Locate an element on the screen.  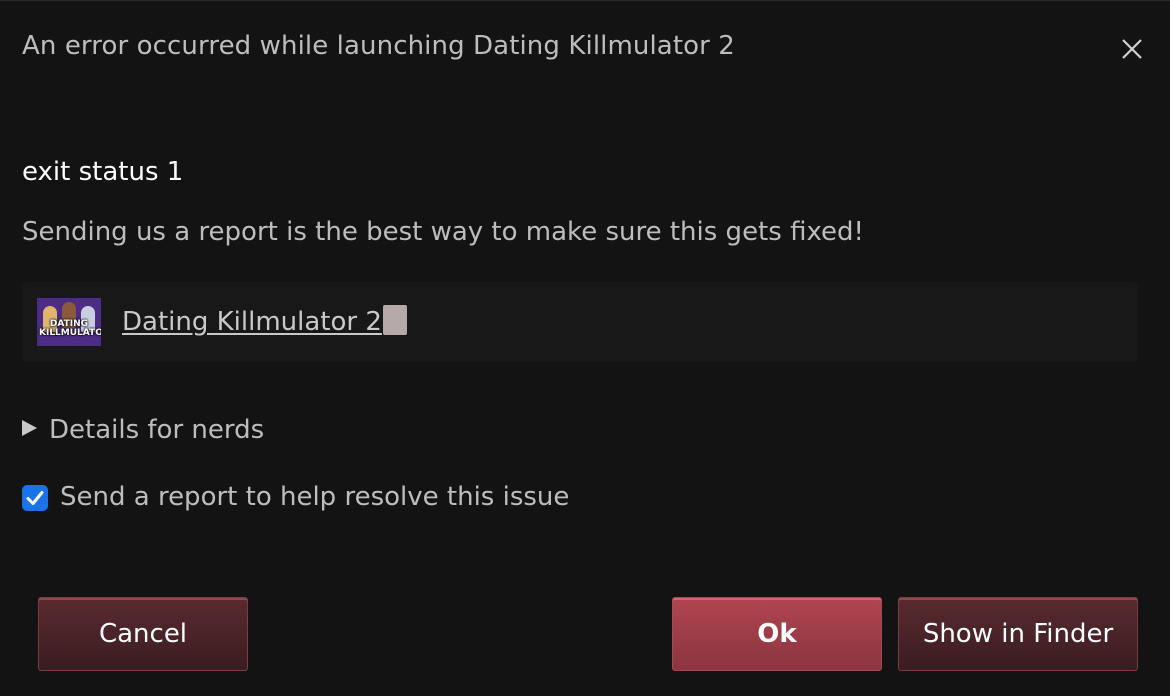
send-report-checkbox is located at coordinates (35, 498).